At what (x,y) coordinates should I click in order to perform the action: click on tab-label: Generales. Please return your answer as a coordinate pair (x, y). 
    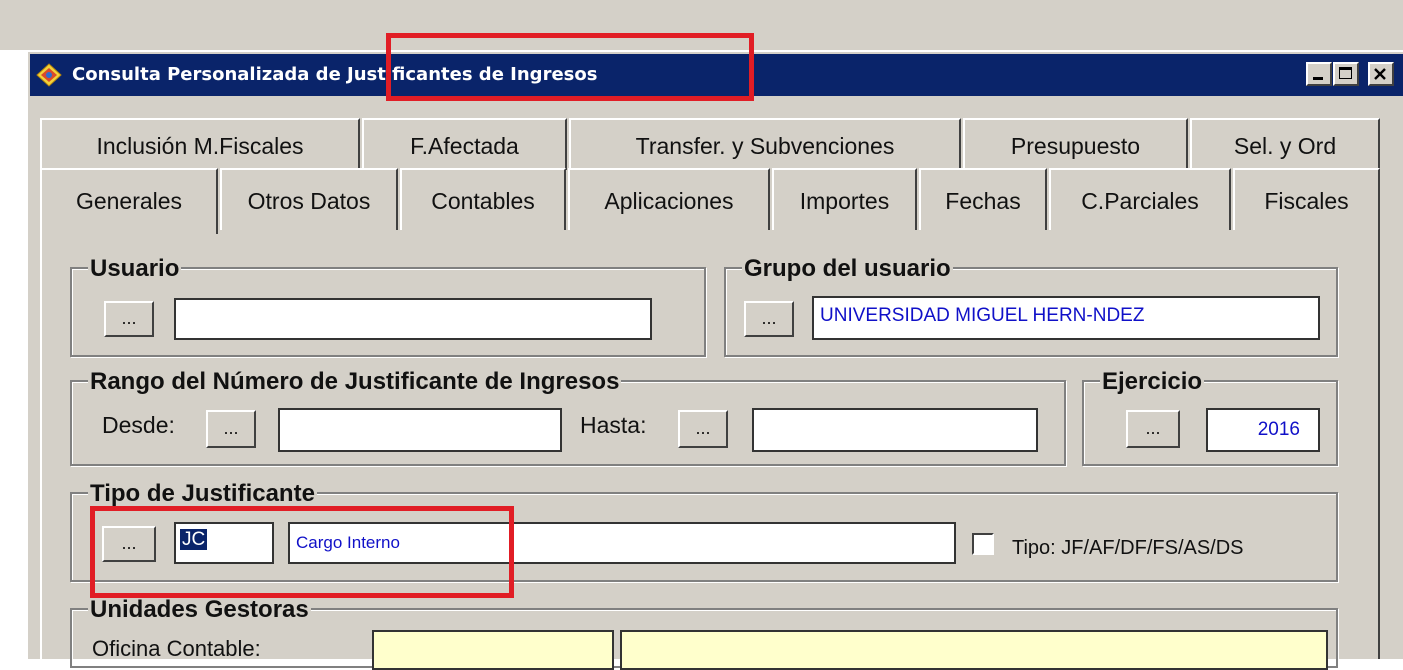
    Looking at the image, I should click on (129, 201).